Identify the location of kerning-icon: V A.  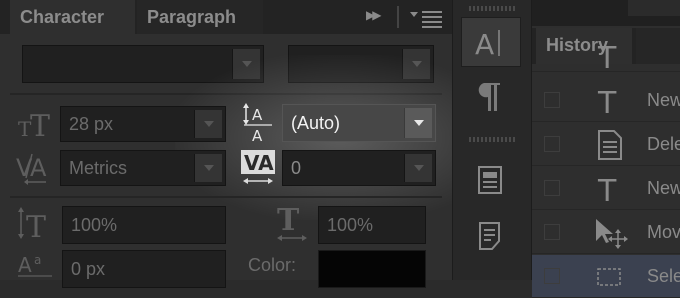
(31, 169).